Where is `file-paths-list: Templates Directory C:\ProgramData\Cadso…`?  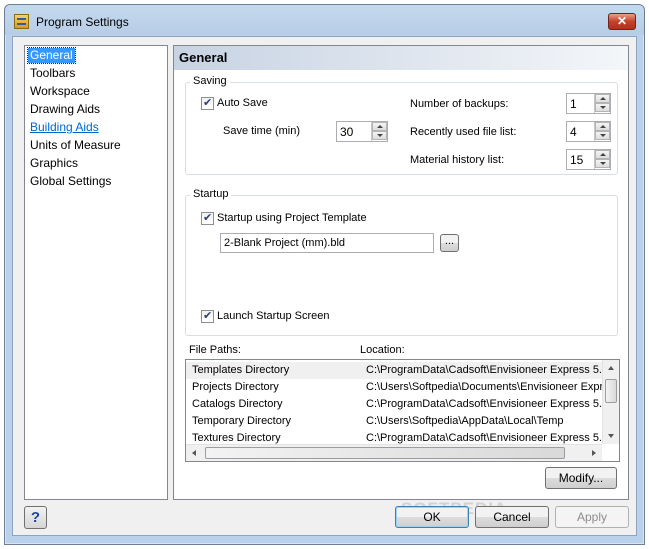
file-paths-list: Templates Directory C:\ProgramData\Cadso… is located at coordinates (402, 410).